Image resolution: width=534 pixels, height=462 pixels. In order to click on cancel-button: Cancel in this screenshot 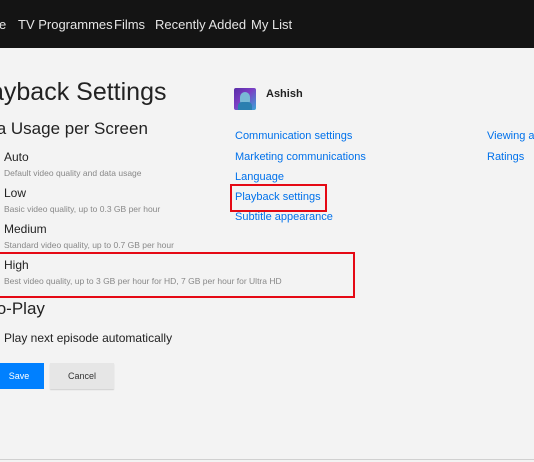, I will do `click(82, 376)`.